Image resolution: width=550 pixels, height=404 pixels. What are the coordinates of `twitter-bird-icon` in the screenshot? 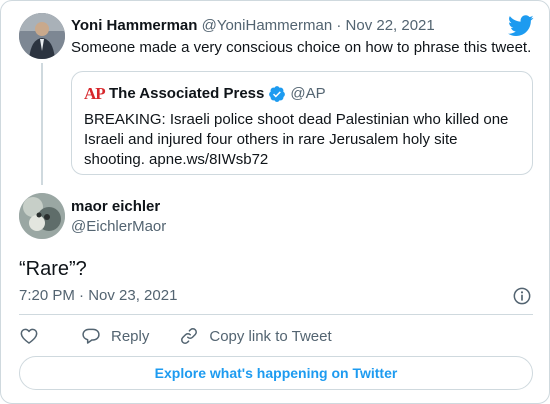 It's located at (521, 26).